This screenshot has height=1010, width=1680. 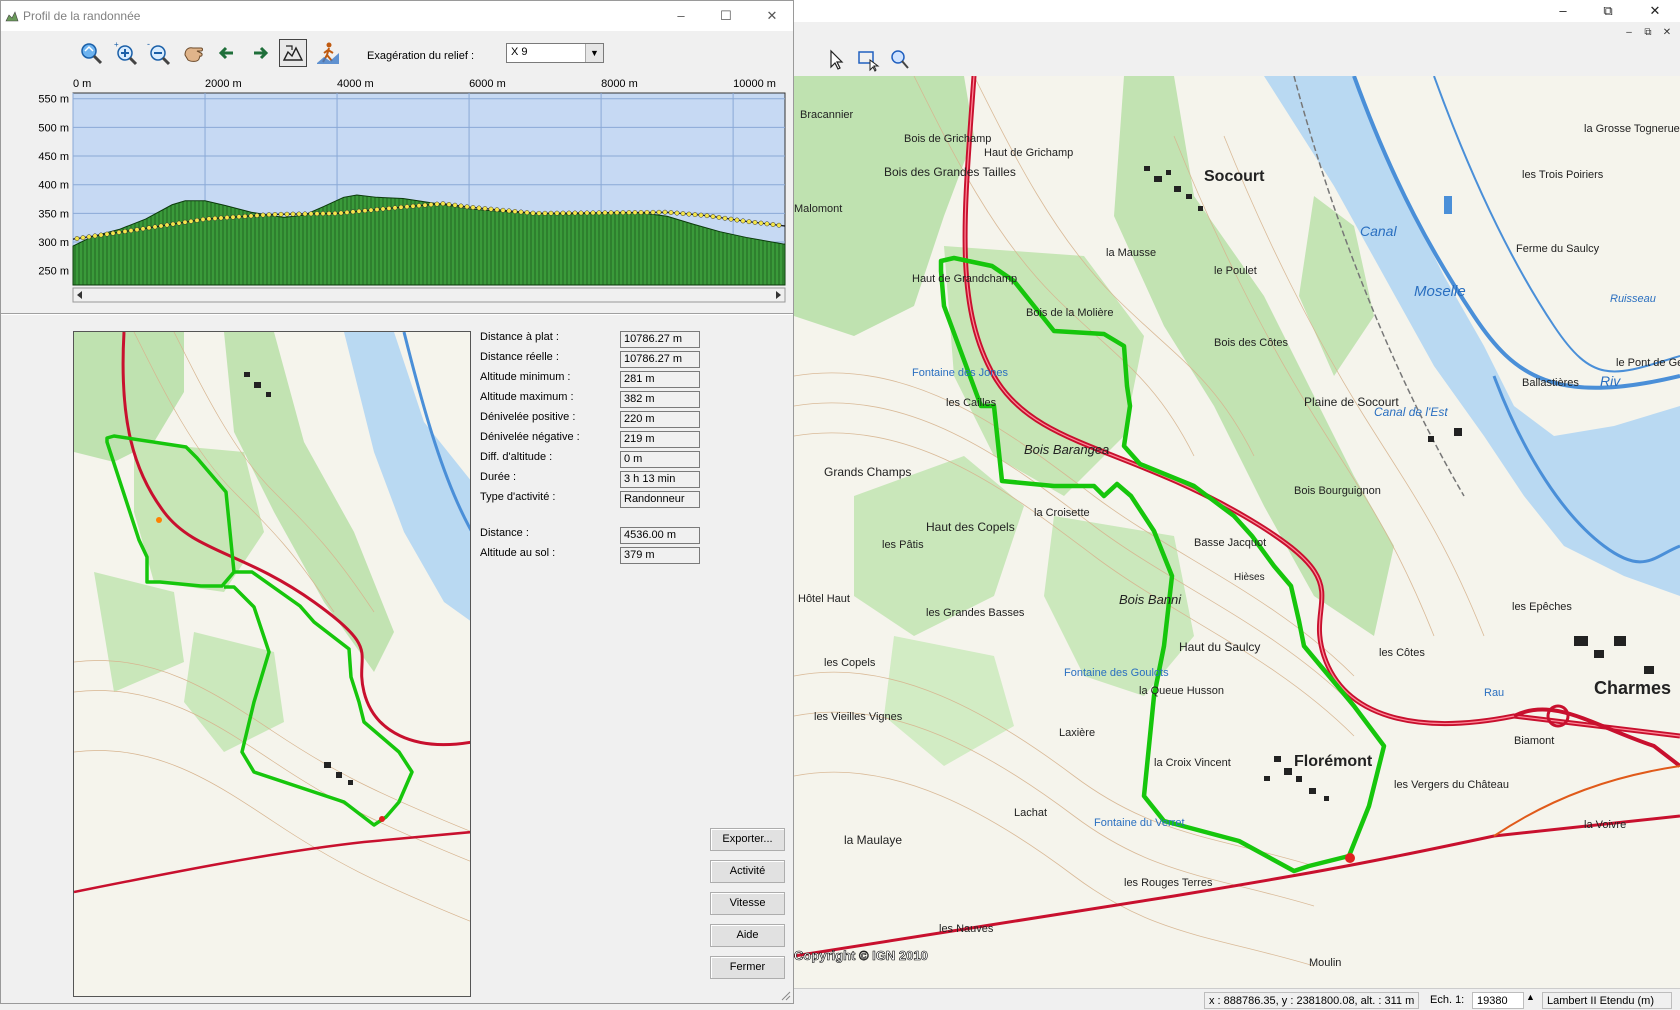 What do you see at coordinates (970, 527) in the screenshot?
I see `map-label-haut-des-copels: Haut des Copels` at bounding box center [970, 527].